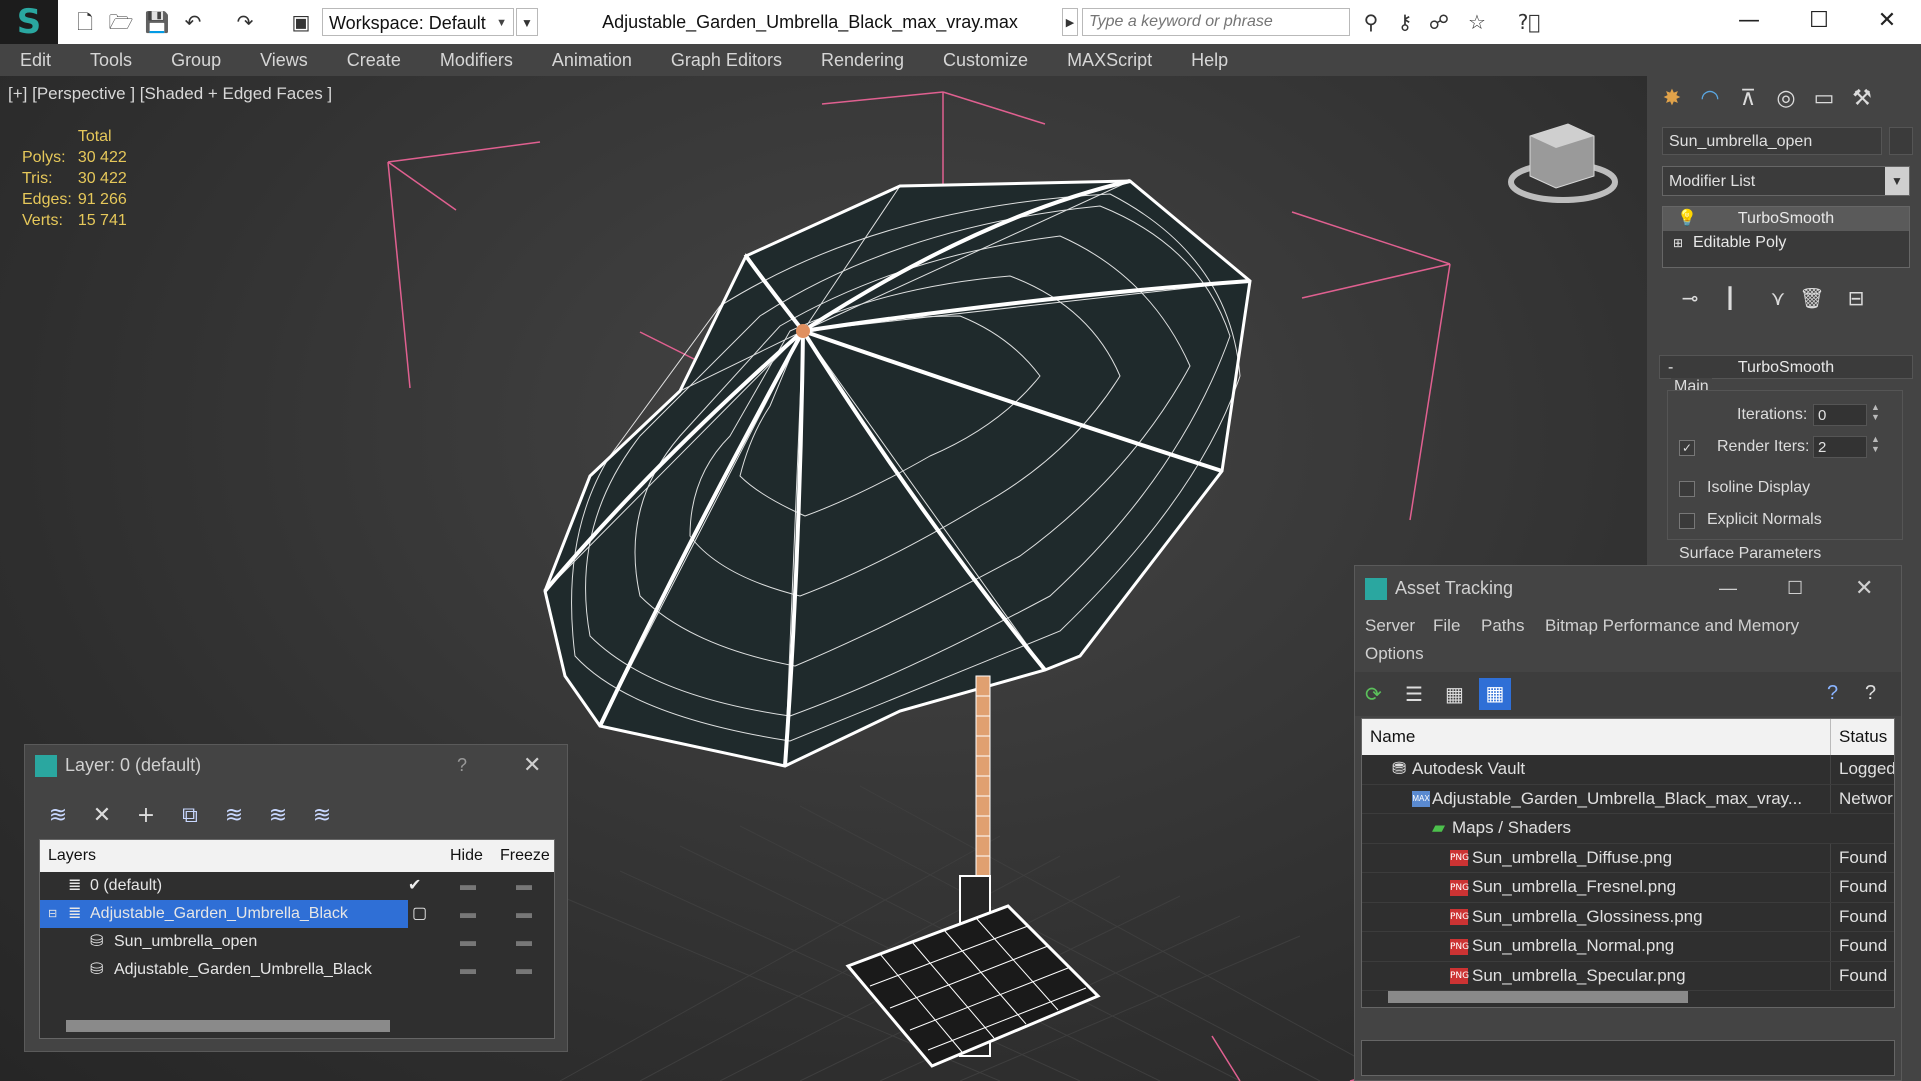 The width and height of the screenshot is (1921, 1081). Describe the element at coordinates (1216, 22) in the screenshot. I see `search-input` at that location.